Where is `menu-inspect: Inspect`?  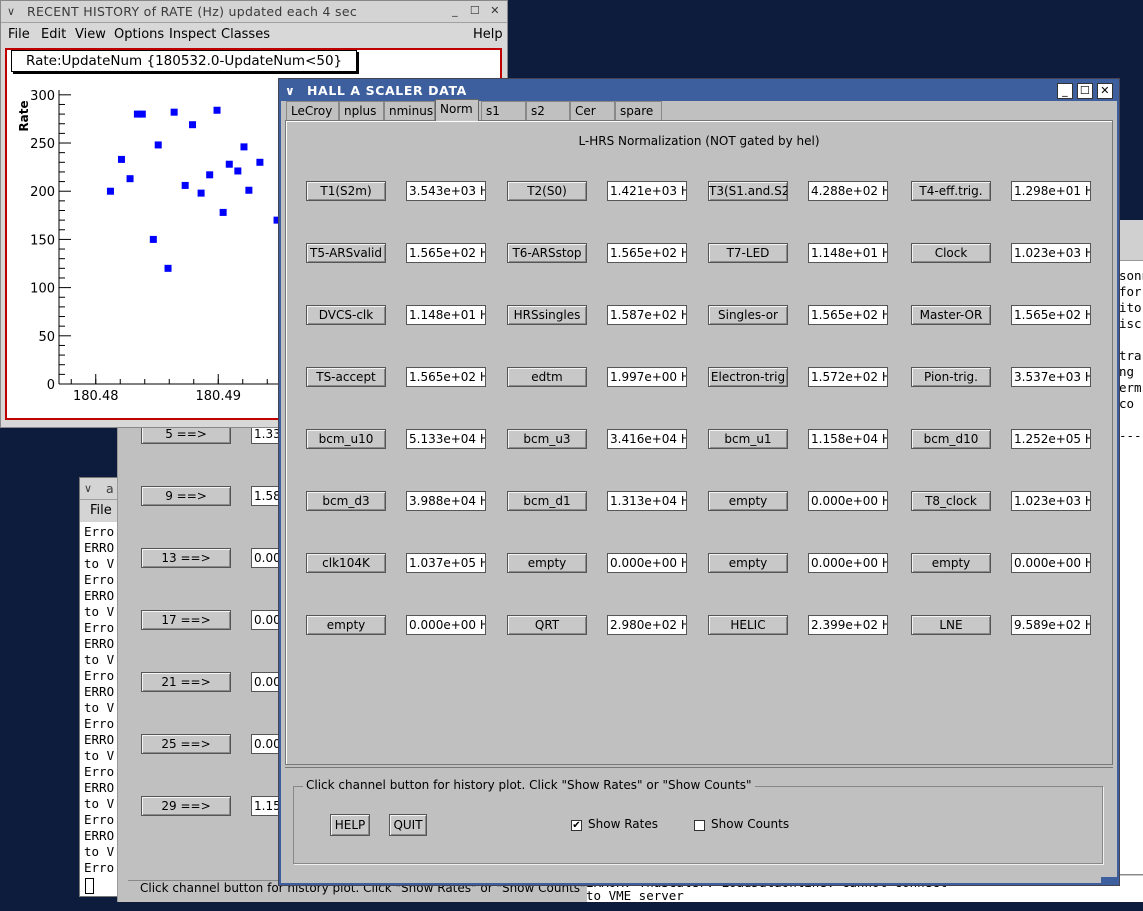 menu-inspect: Inspect is located at coordinates (192, 35).